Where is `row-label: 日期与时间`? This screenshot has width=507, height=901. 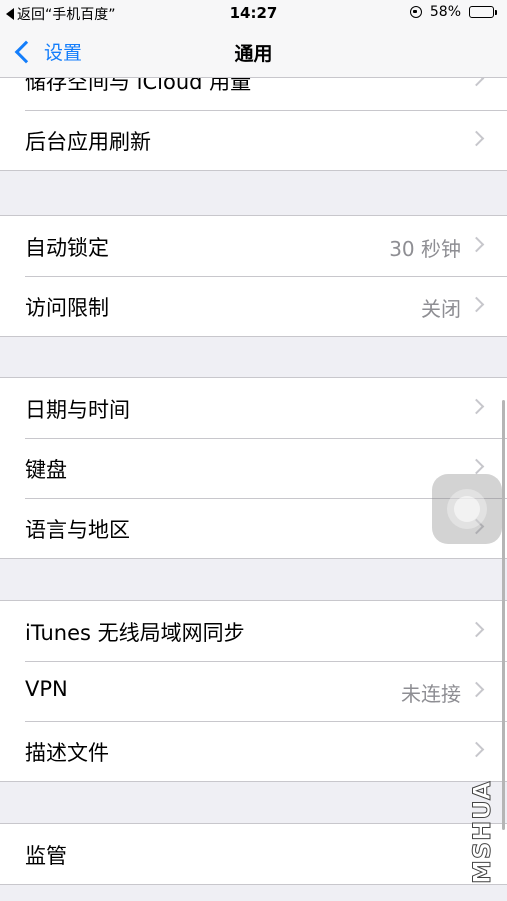 row-label: 日期与时间 is located at coordinates (77, 410).